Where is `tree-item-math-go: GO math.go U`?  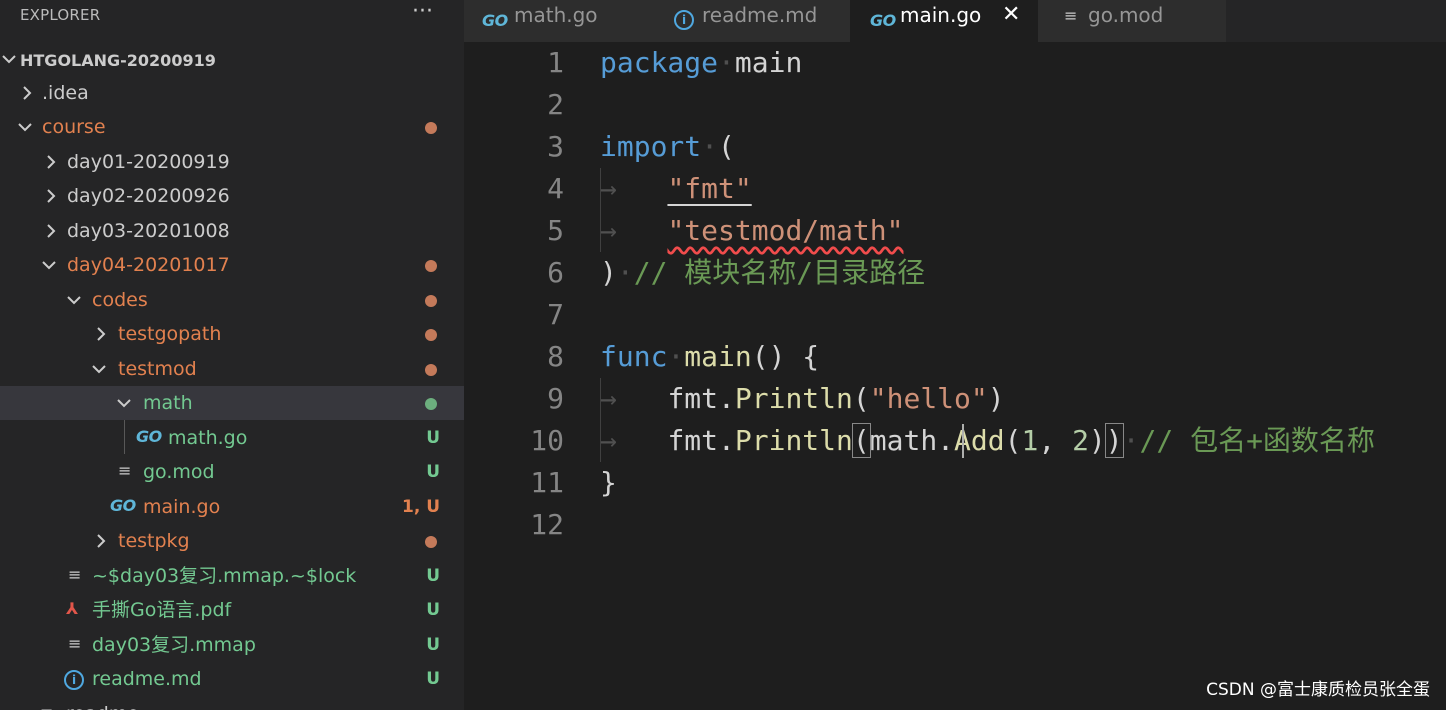
tree-item-math-go: GO math.go U is located at coordinates (232, 438).